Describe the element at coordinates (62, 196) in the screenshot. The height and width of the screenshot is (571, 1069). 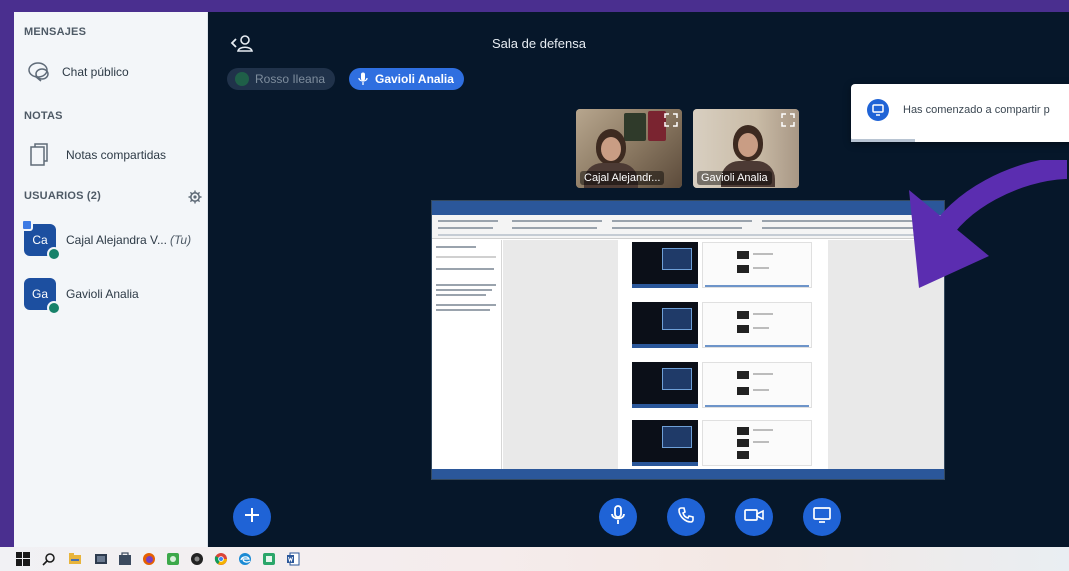
I see `users-section-title: USUARIOS (2)` at that location.